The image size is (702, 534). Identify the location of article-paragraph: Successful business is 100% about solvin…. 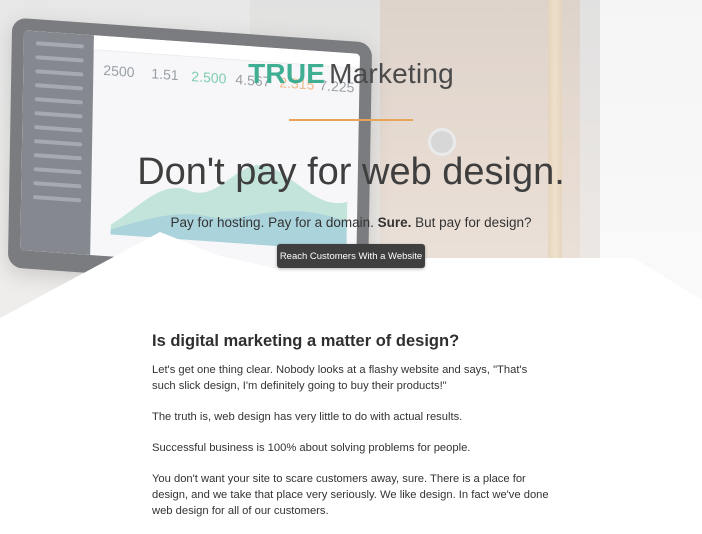
(311, 448).